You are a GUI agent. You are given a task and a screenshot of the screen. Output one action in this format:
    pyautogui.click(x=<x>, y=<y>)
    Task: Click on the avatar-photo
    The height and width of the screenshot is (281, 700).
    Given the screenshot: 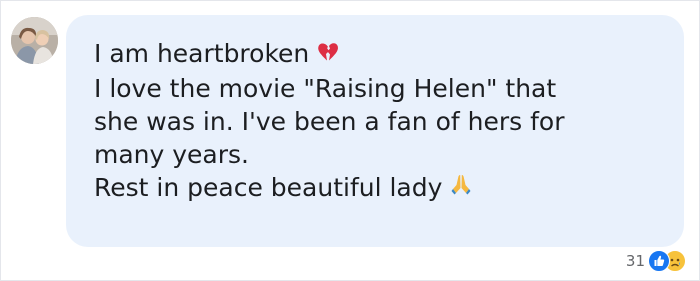 What is the action you would take?
    pyautogui.click(x=34, y=40)
    